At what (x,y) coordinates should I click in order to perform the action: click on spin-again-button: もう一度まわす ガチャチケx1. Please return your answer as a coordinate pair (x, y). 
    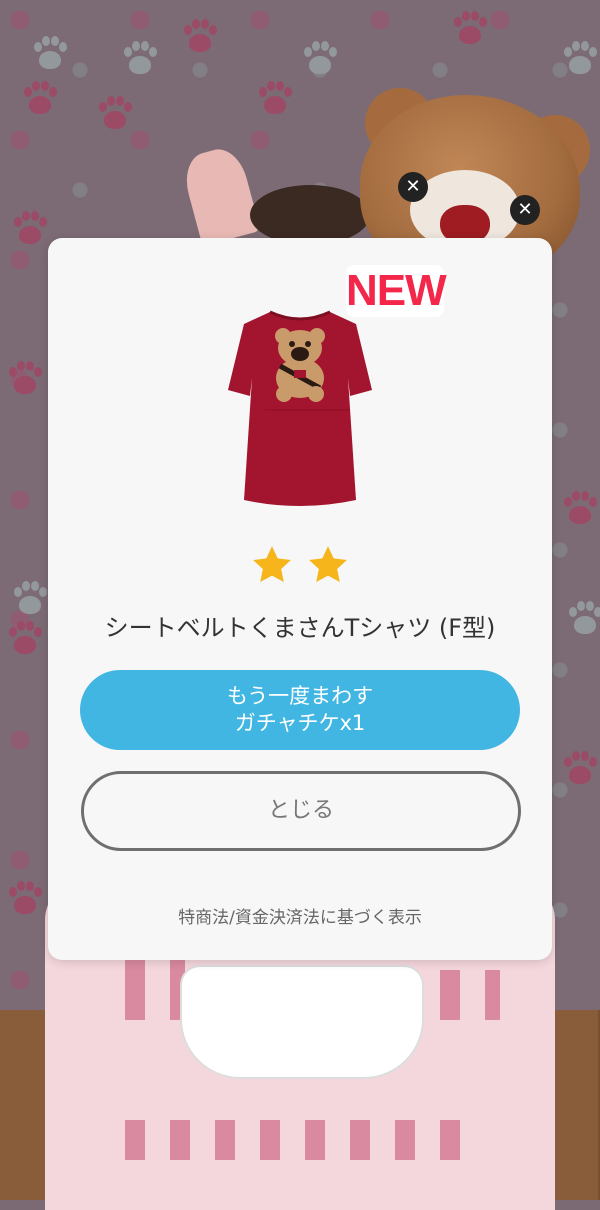
    Looking at the image, I should click on (300, 710).